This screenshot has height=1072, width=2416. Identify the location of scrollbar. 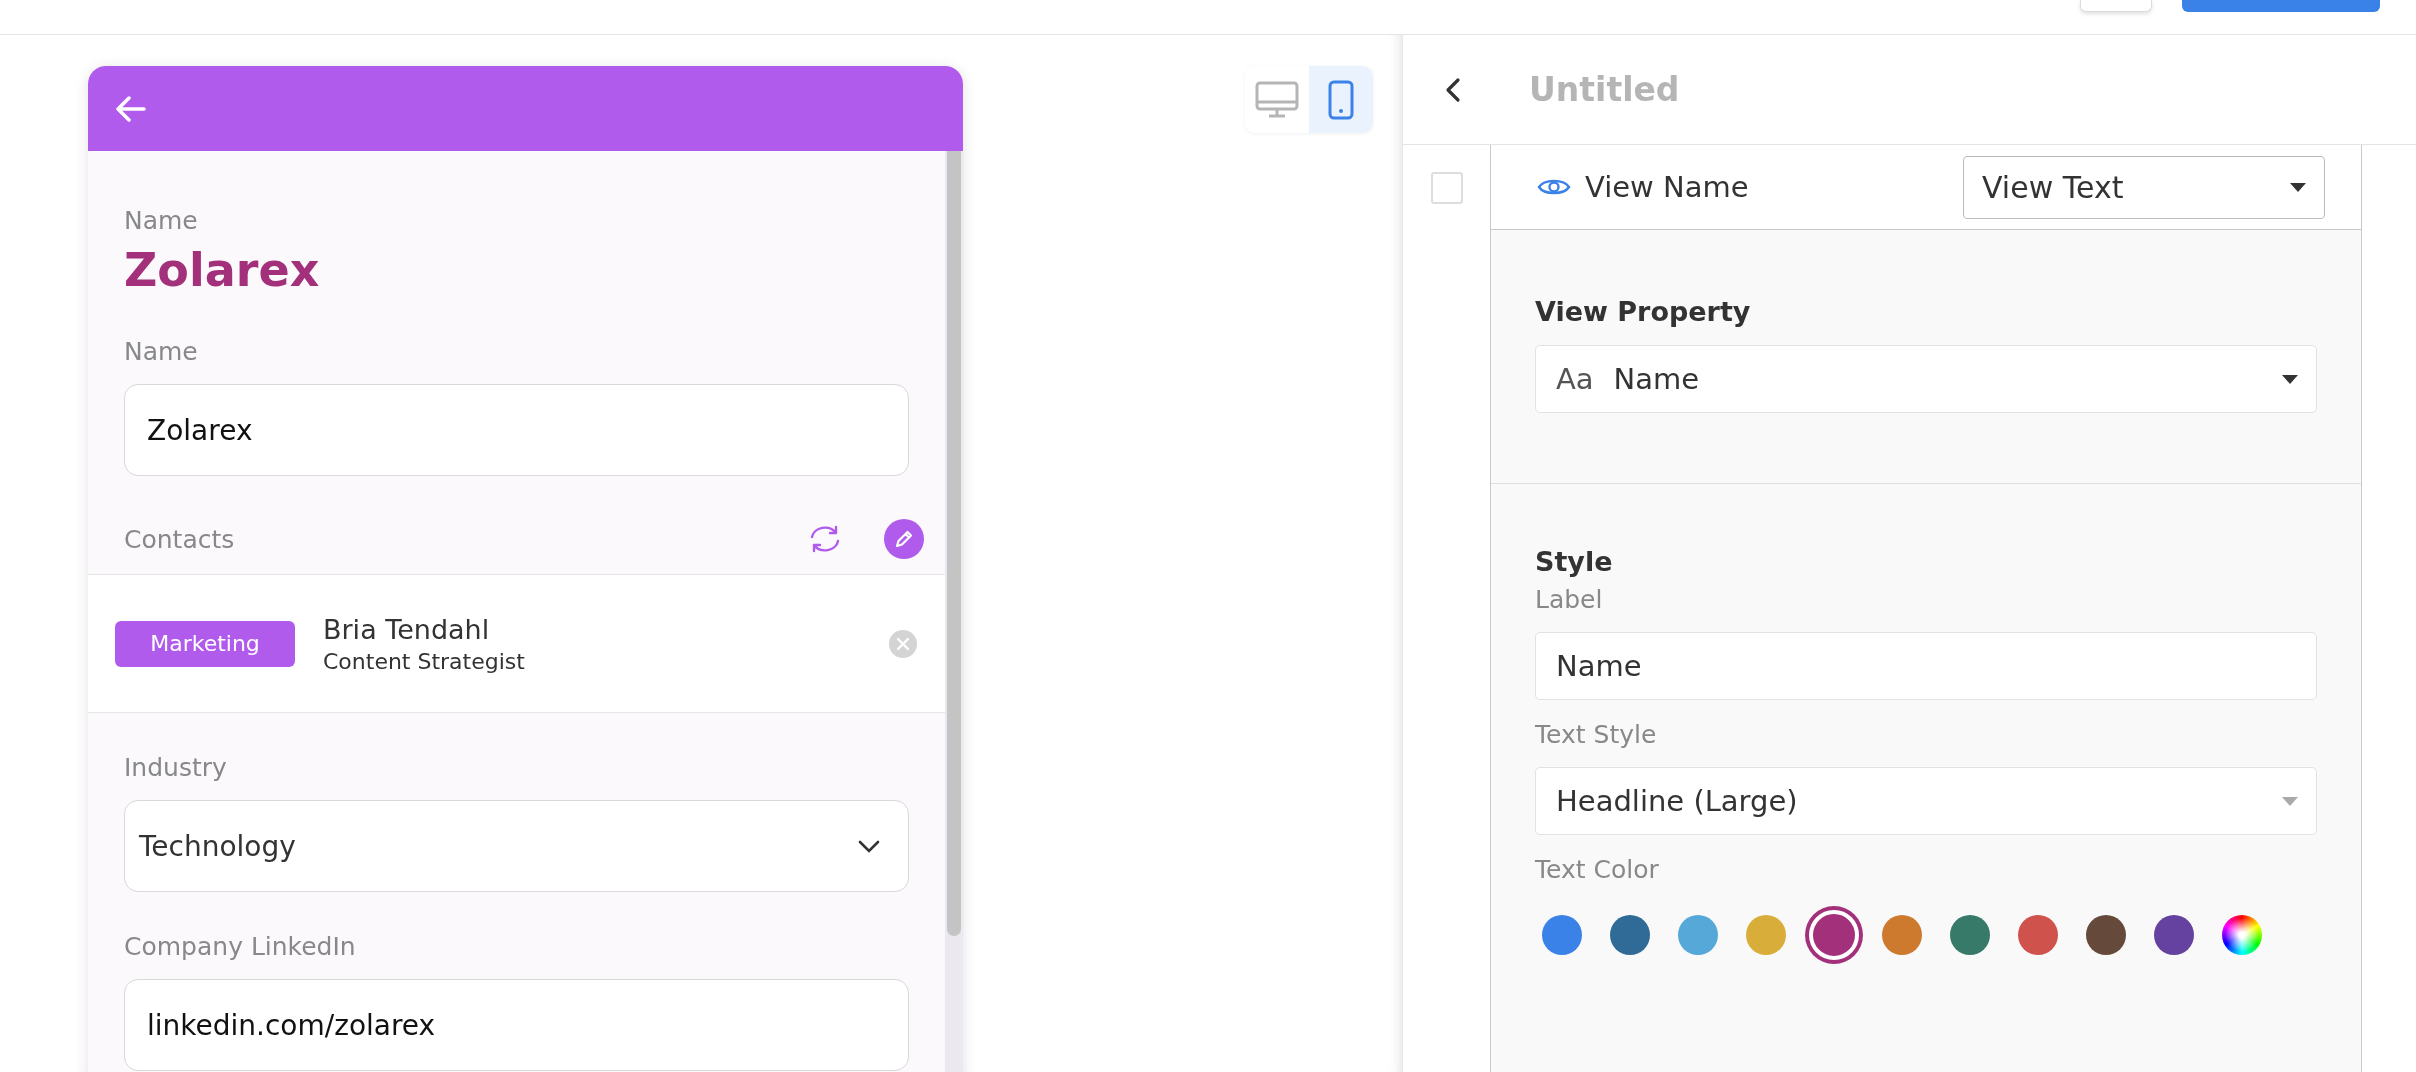
(954, 543).